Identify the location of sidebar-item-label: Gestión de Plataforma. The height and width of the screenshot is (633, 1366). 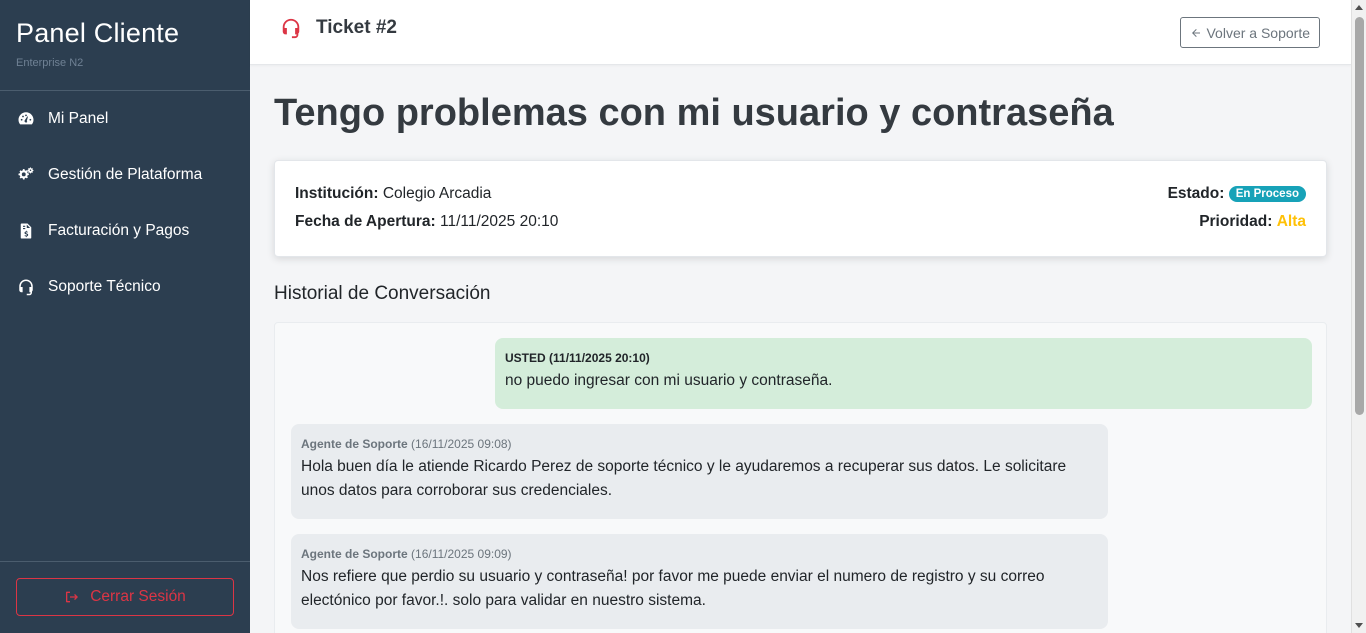
(125, 174).